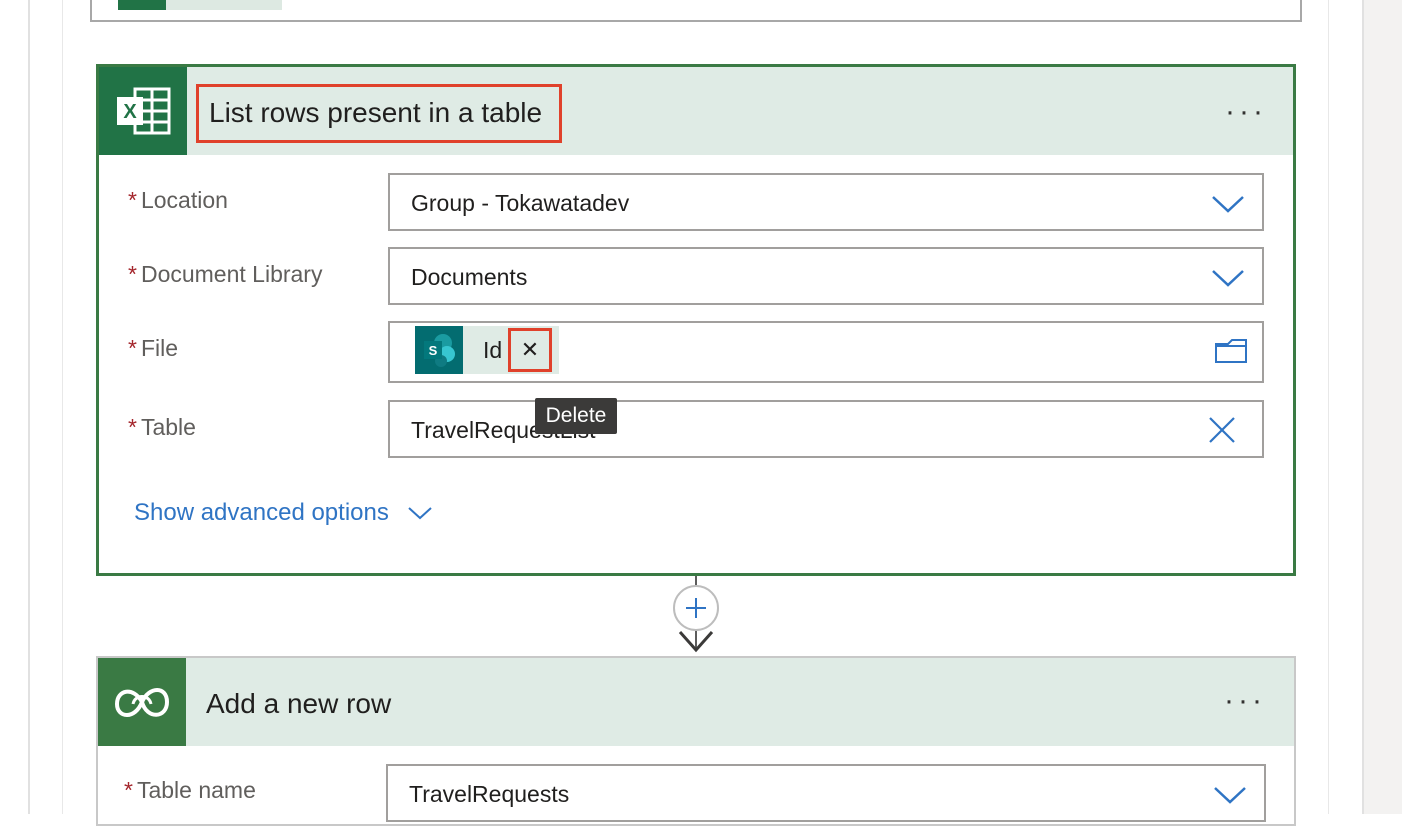 This screenshot has height=826, width=1402. Describe the element at coordinates (142, 5) in the screenshot. I see `previous-card-icon` at that location.